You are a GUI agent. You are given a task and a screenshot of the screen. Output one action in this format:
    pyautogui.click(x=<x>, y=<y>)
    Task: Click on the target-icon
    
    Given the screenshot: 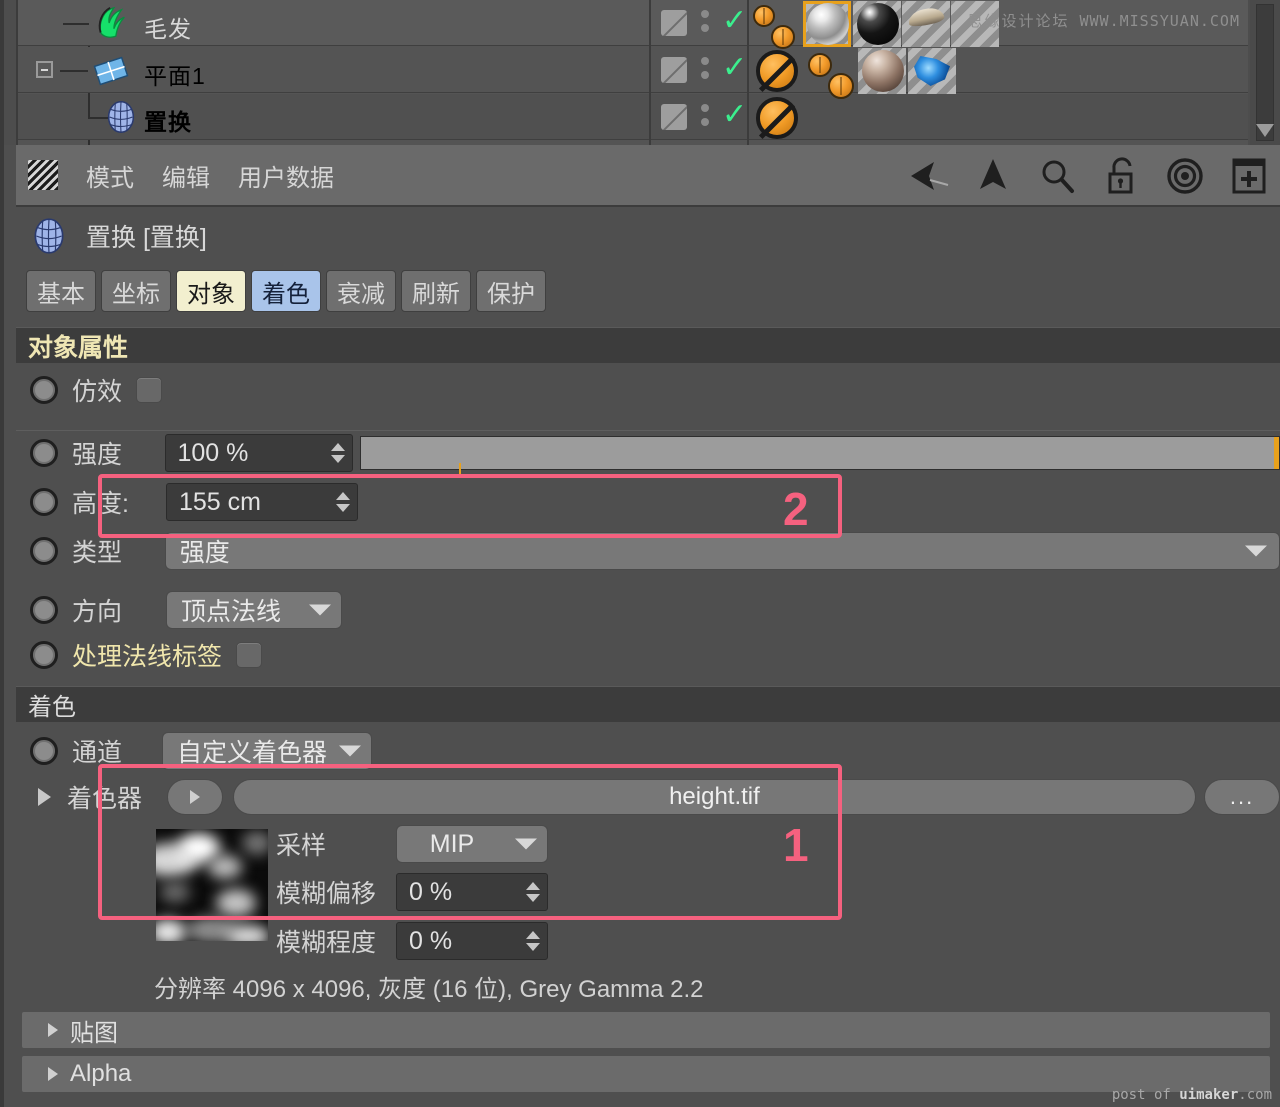 What is the action you would take?
    pyautogui.click(x=1185, y=176)
    